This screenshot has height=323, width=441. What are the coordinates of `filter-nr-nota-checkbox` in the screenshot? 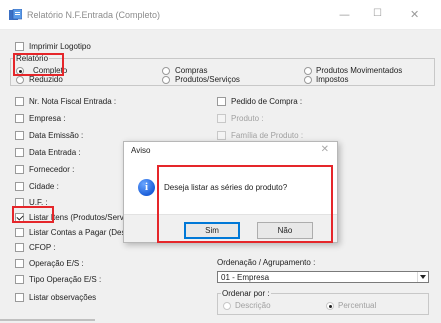 It's located at (19, 101).